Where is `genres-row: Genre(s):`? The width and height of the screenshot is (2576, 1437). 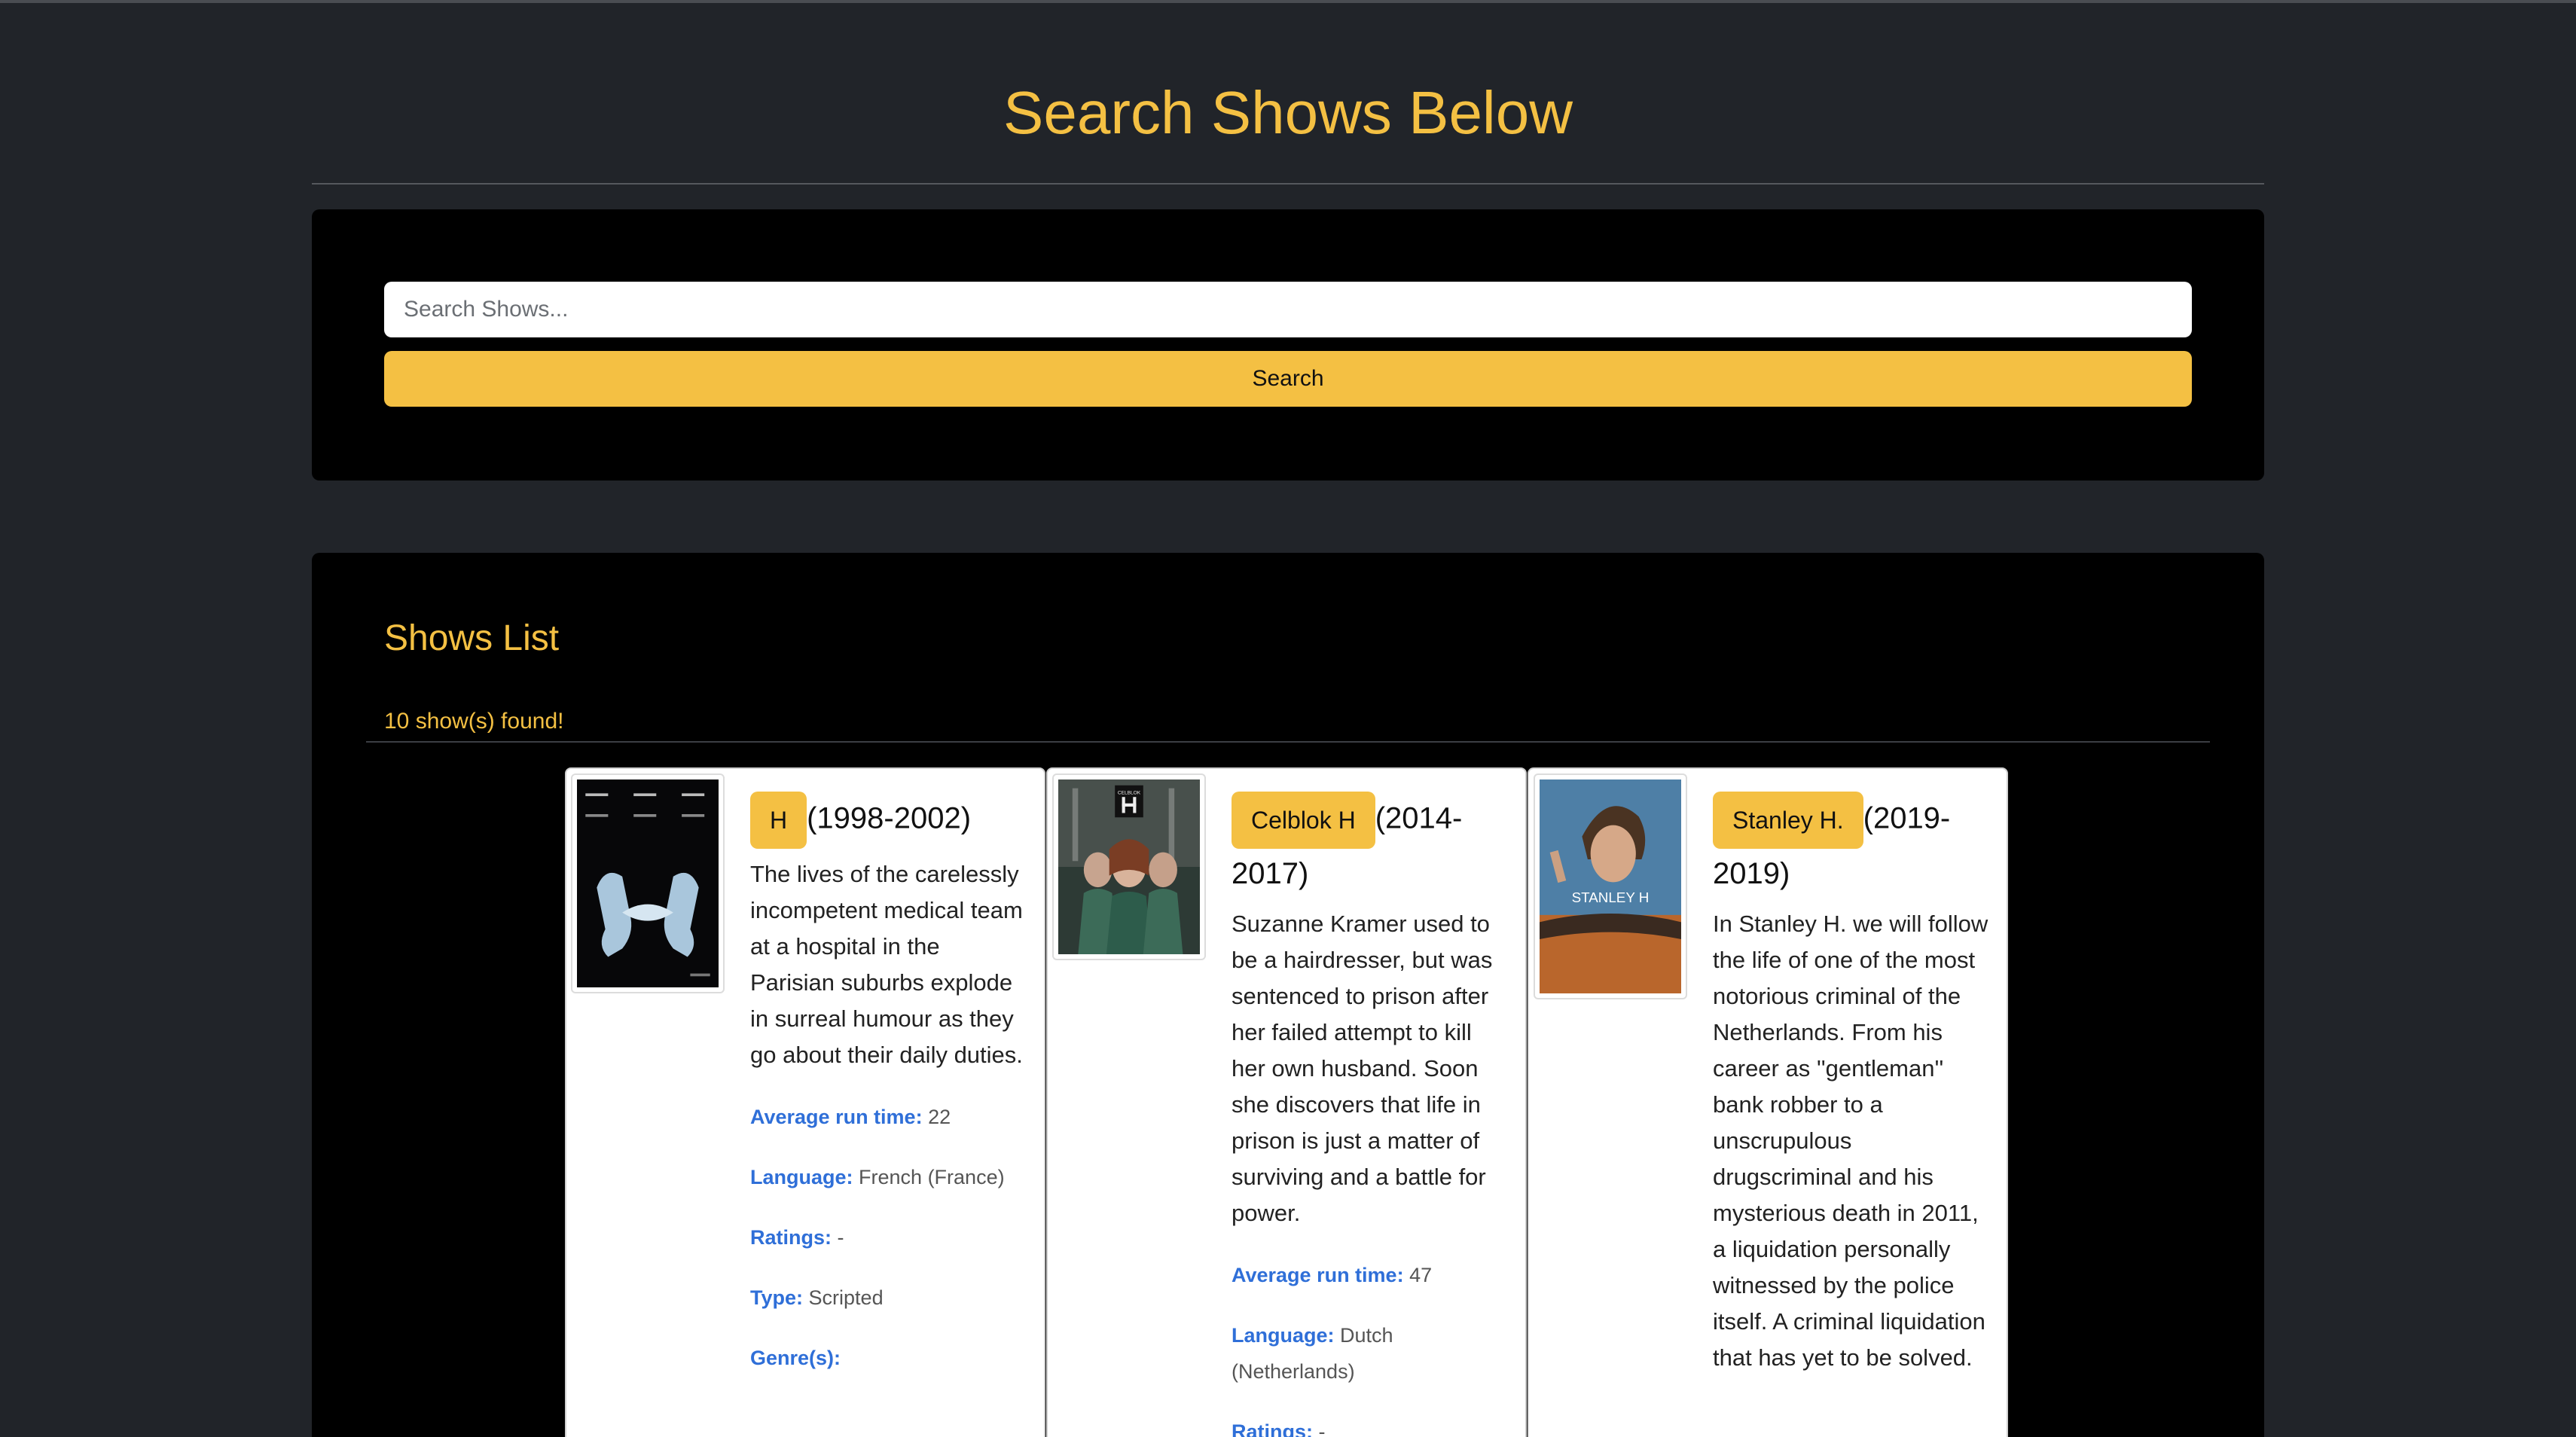
genres-row: Genre(s): is located at coordinates (889, 1358).